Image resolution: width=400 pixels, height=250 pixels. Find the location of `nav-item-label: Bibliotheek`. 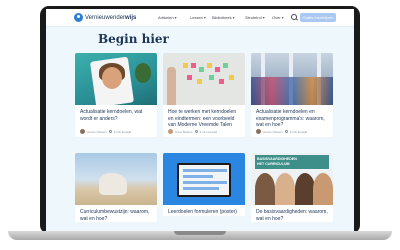

nav-item-label: Bibliotheek is located at coordinates (222, 17).